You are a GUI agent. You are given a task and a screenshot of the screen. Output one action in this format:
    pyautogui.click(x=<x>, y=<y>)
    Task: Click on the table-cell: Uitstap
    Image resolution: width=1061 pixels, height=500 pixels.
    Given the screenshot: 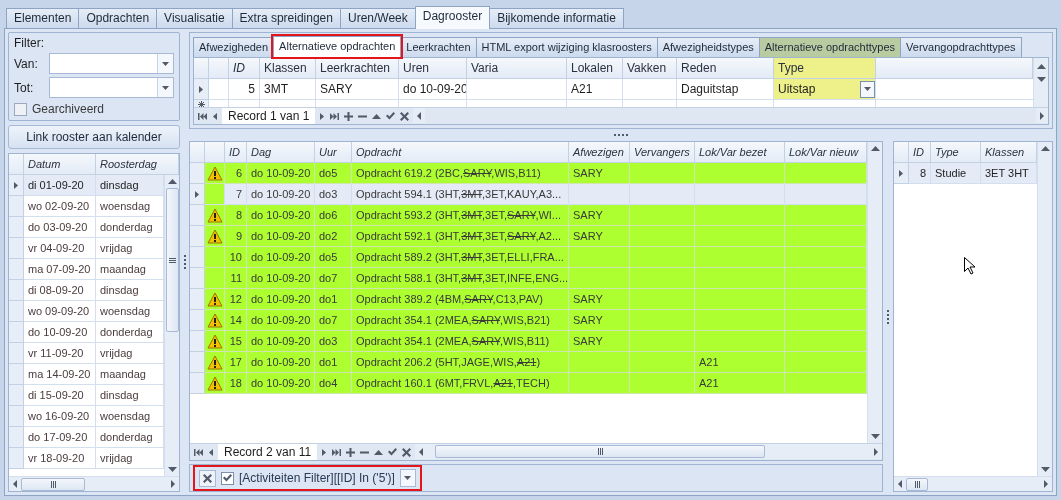 What is the action you would take?
    pyautogui.click(x=825, y=89)
    